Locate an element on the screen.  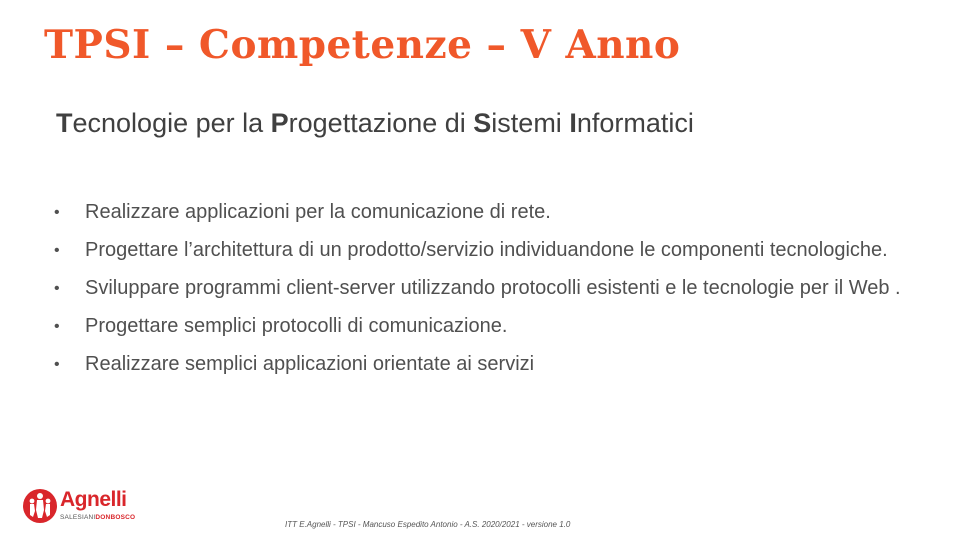
subtitle-initial: T is located at coordinates (64, 123).